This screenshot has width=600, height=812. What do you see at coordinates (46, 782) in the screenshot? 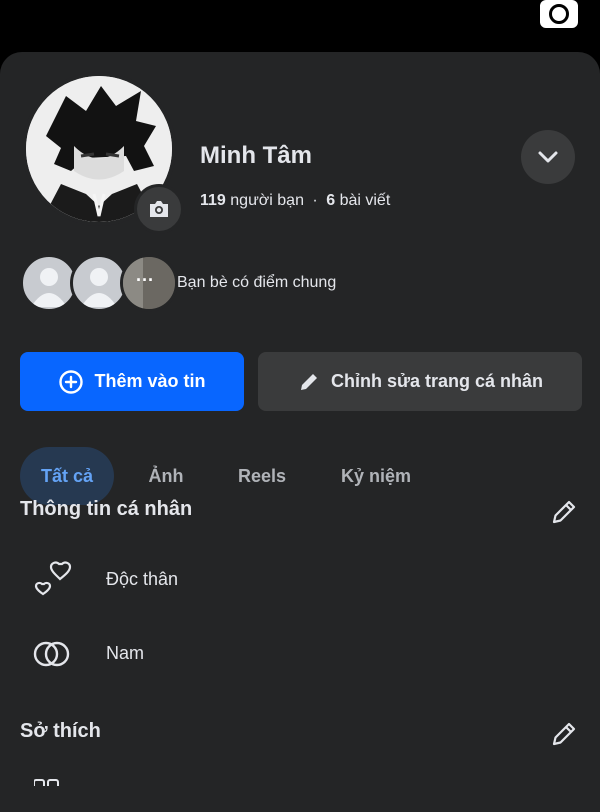
I see `hobby-icon` at bounding box center [46, 782].